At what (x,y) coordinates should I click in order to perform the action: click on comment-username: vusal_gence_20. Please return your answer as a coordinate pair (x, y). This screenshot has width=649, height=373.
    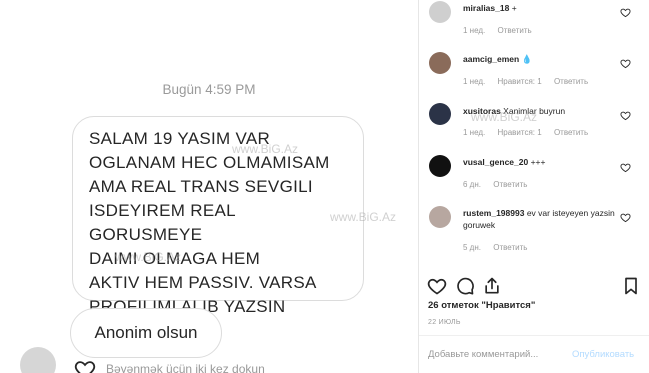
    Looking at the image, I should click on (495, 162).